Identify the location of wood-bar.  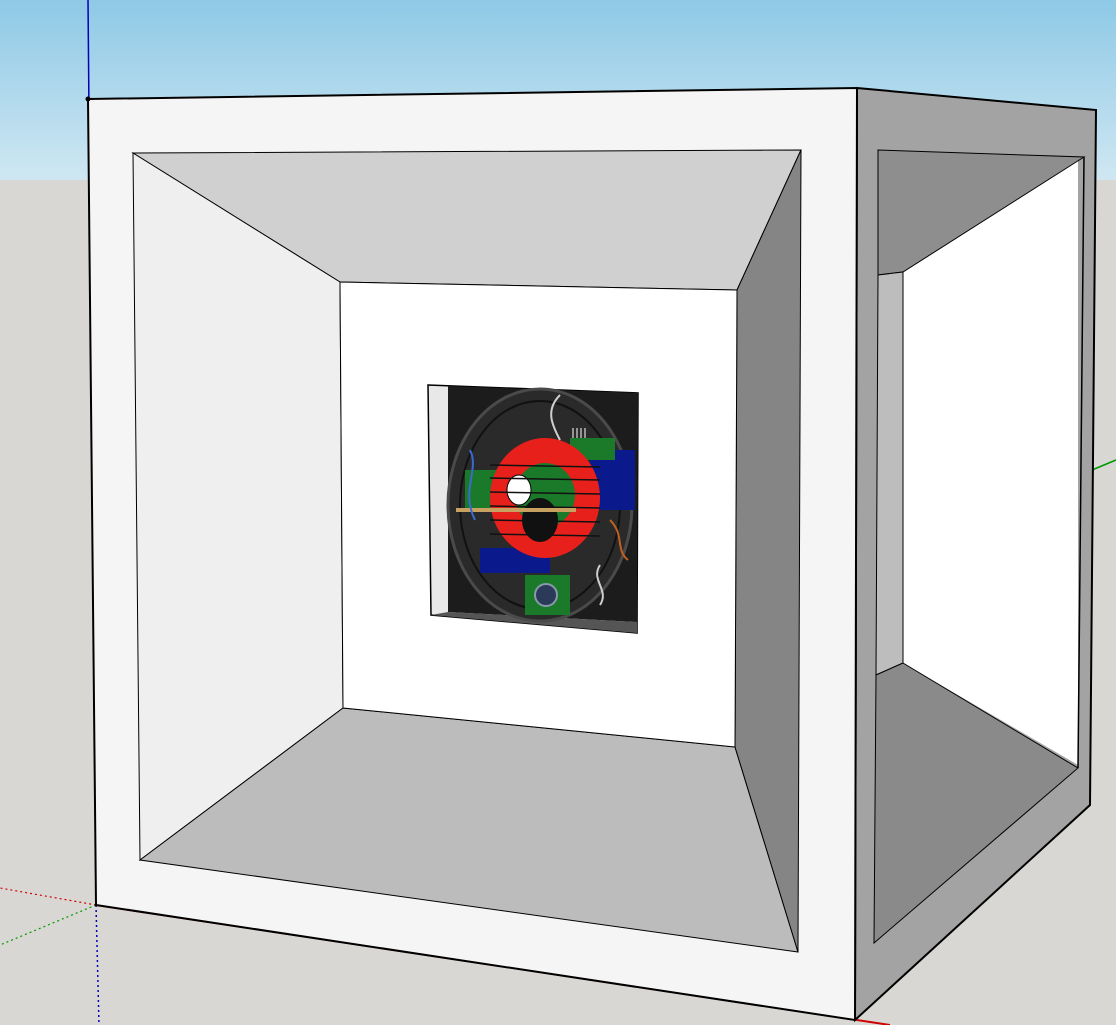
(516, 510).